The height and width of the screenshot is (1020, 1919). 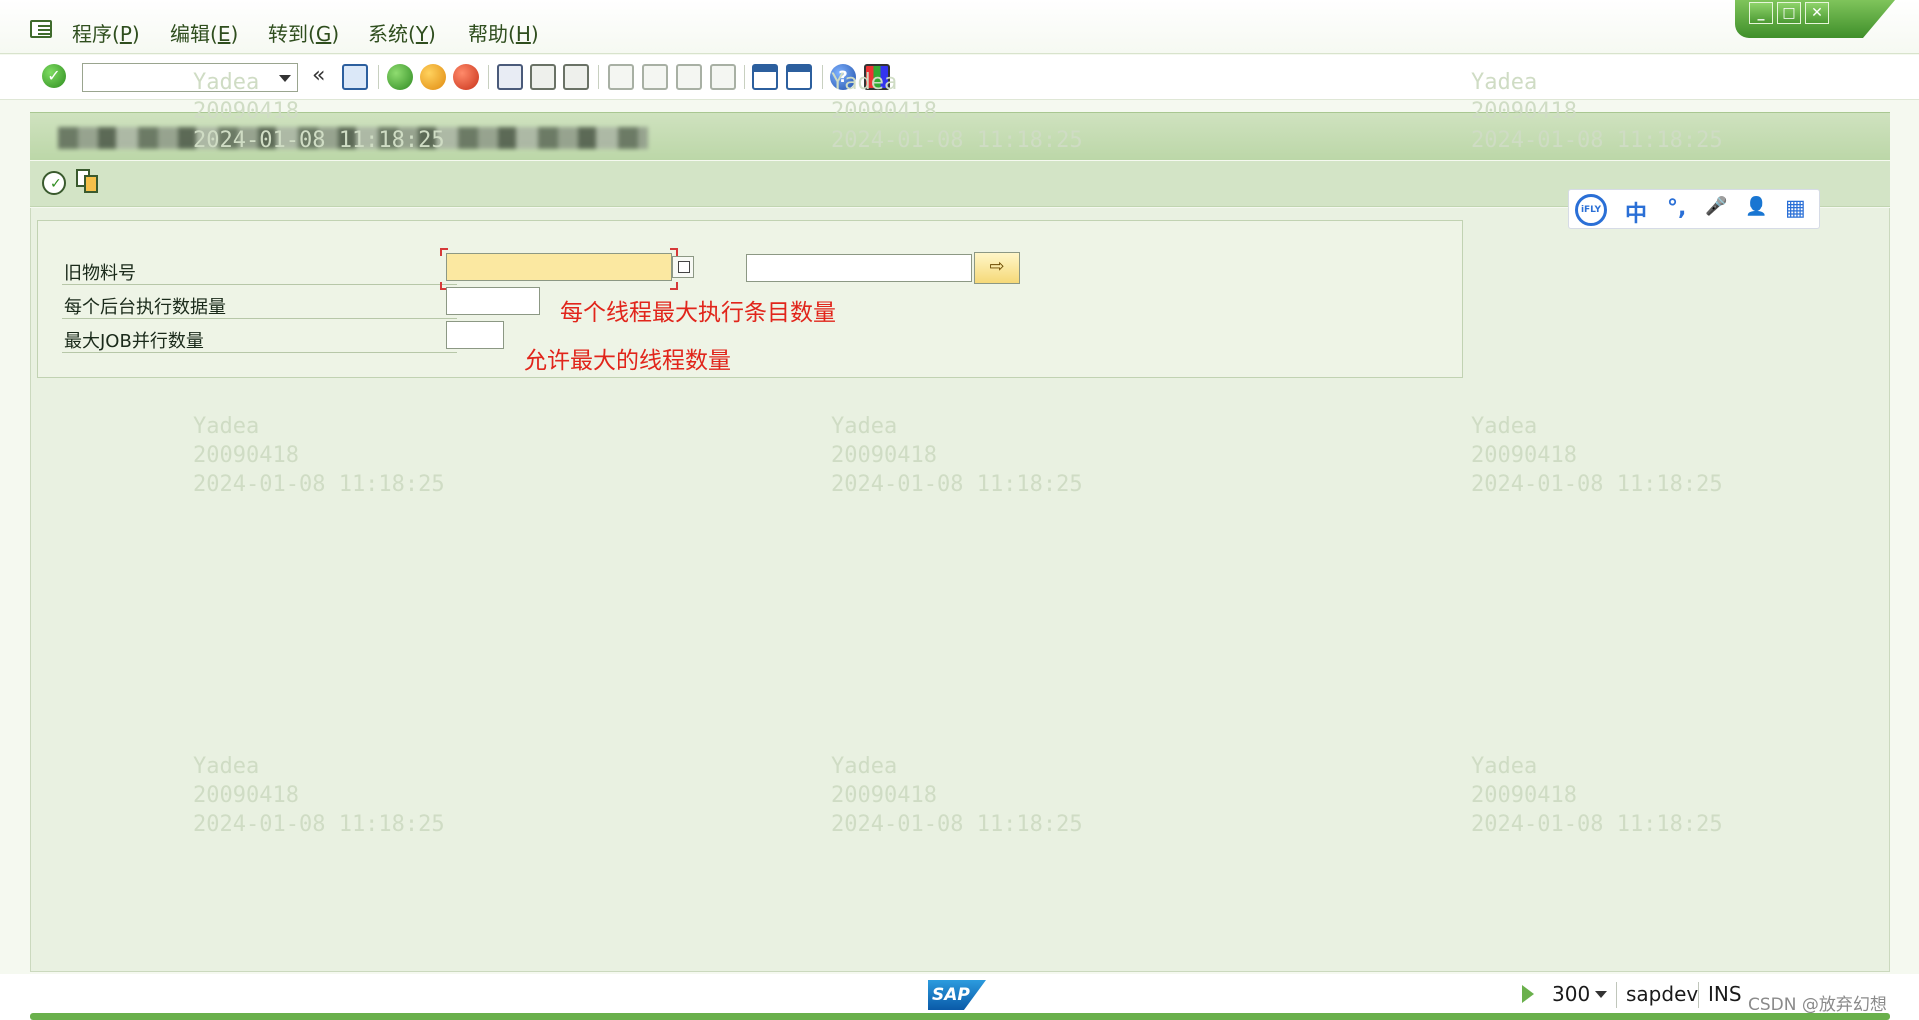 I want to click on menu-program-suffix: ), so click(x=135, y=34).